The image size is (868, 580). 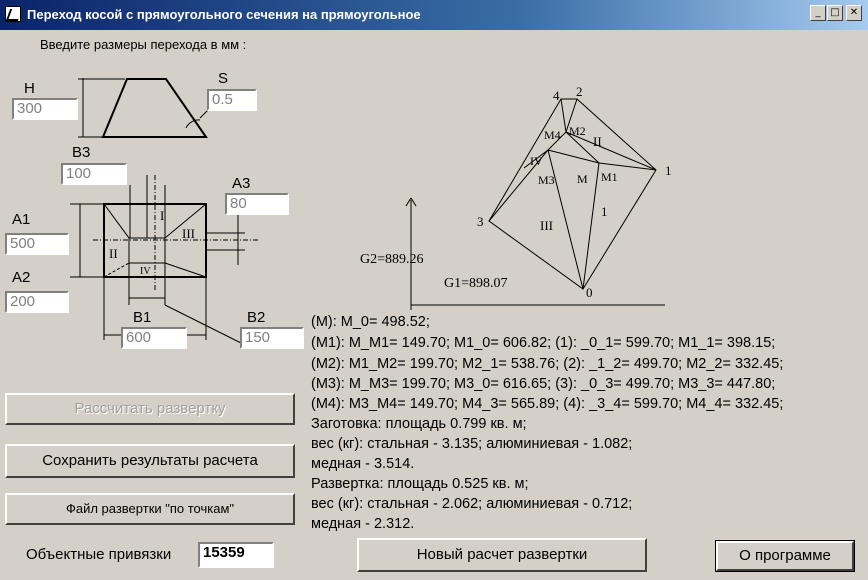 I want to click on s-input: 0.5, so click(x=232, y=100).